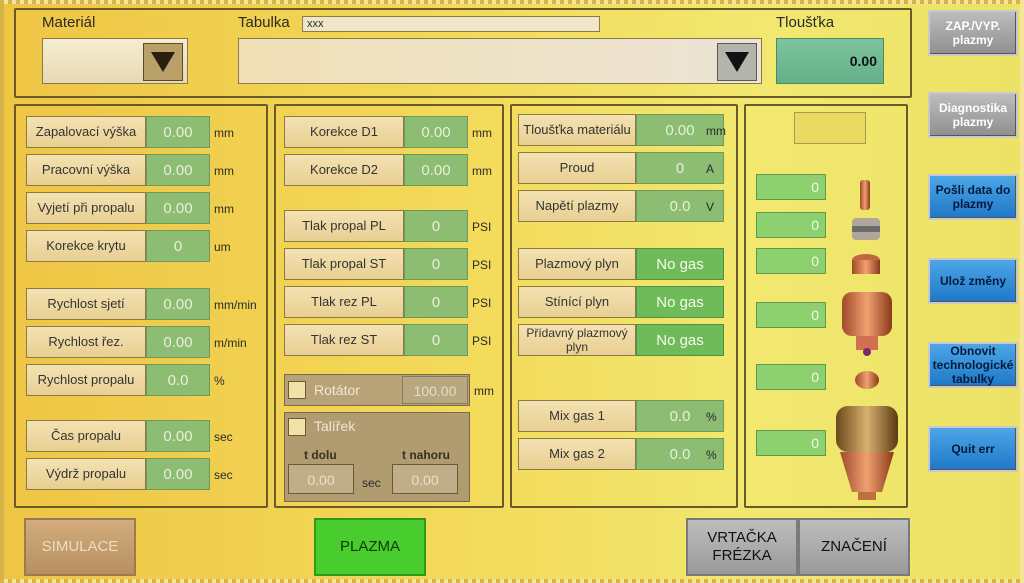 Image resolution: width=1024 pixels, height=583 pixels. What do you see at coordinates (86, 132) in the screenshot?
I see `left-field-label: Zapalovací výška` at bounding box center [86, 132].